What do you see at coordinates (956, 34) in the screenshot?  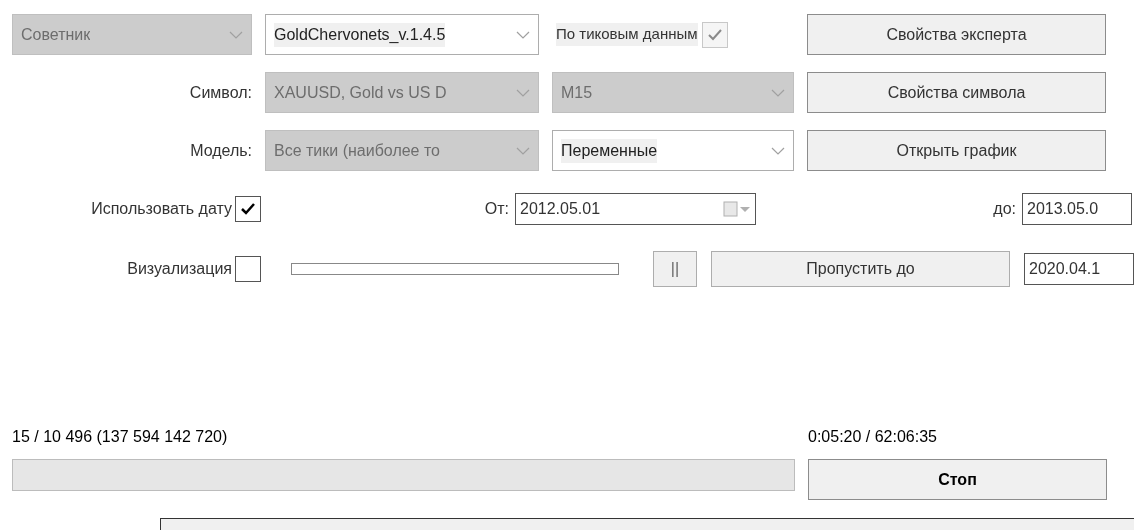 I see `button: Свойства эксперта` at bounding box center [956, 34].